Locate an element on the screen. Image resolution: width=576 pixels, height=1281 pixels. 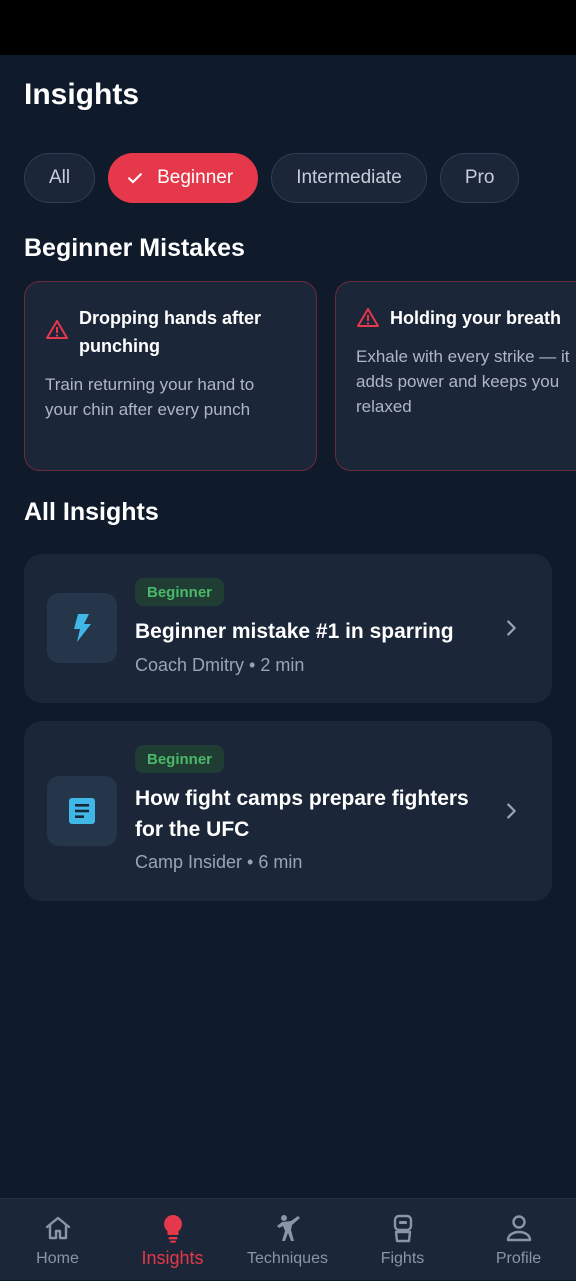
nav-item-profile: Profile is located at coordinates (518, 1240).